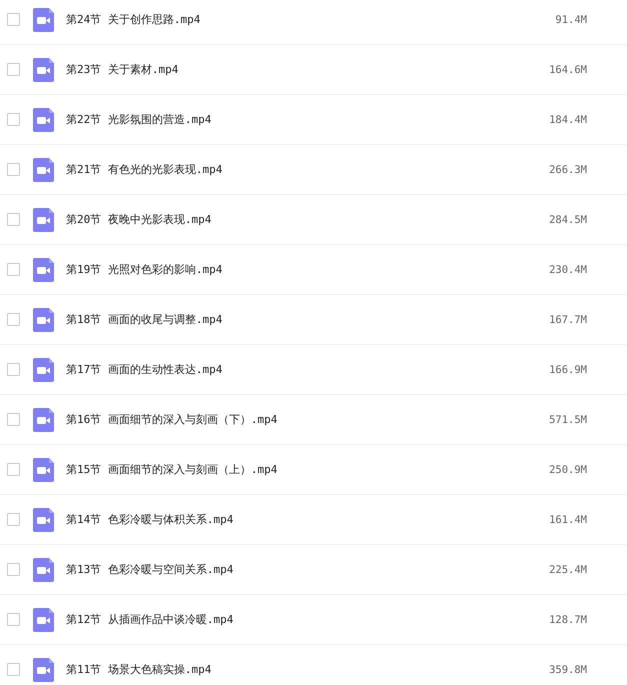 Image resolution: width=627 pixels, height=685 pixels. Describe the element at coordinates (296, 519) in the screenshot. I see `file-name: 第14节 色彩冷暖与体积关系.mp4` at that location.